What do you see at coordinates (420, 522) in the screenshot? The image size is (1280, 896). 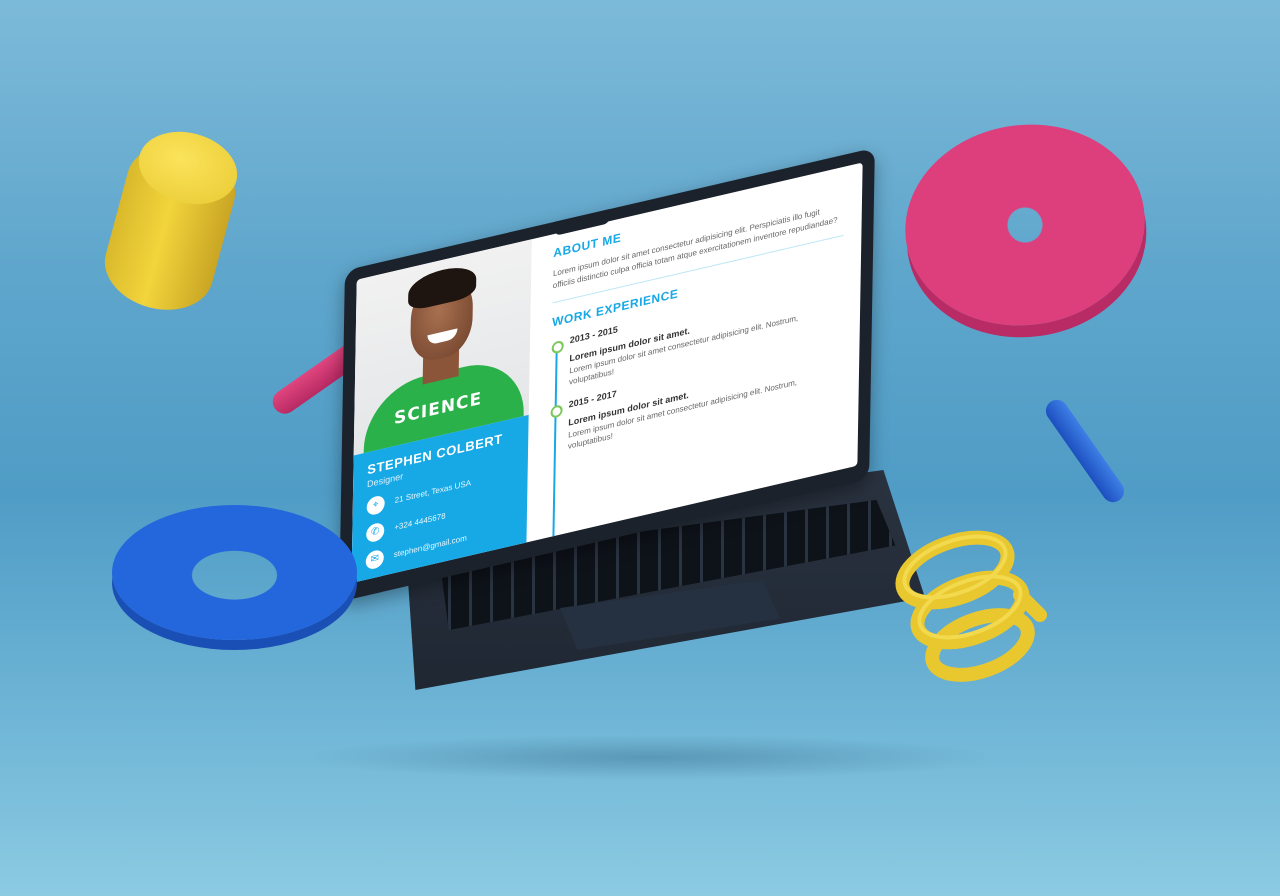 I see `contact-phone-text: +324 4445678` at bounding box center [420, 522].